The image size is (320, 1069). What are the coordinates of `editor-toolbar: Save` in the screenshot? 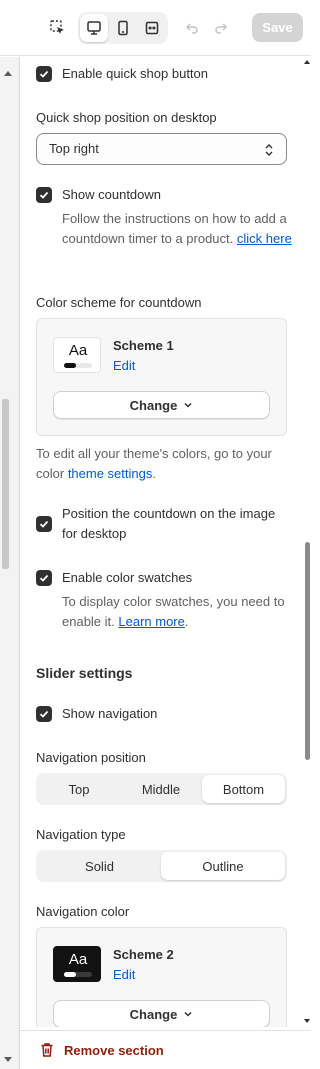 It's located at (155, 28).